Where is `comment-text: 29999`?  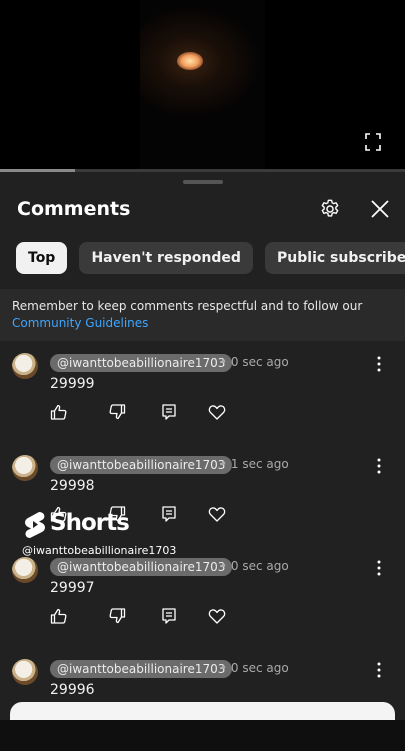 comment-text: 29999 is located at coordinates (72, 384).